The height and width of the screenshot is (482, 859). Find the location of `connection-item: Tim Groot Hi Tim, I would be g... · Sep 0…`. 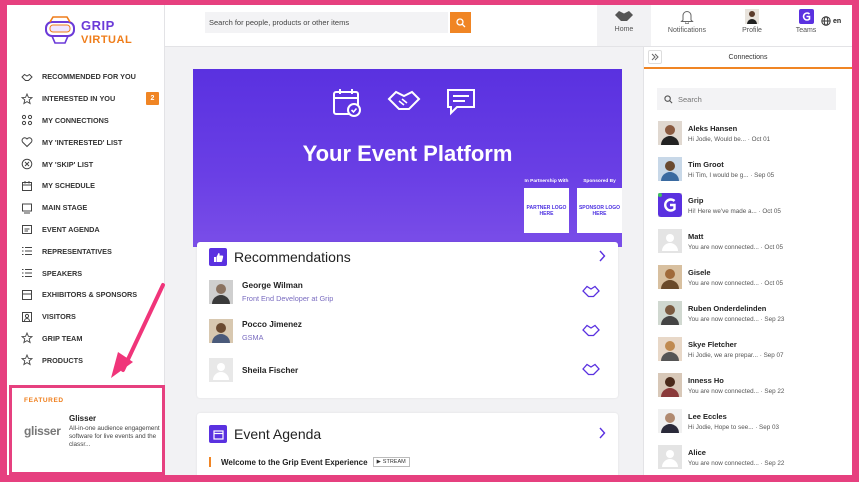

connection-item: Tim Groot Hi Tim, I would be g... · Sep 0… is located at coordinates (753, 169).